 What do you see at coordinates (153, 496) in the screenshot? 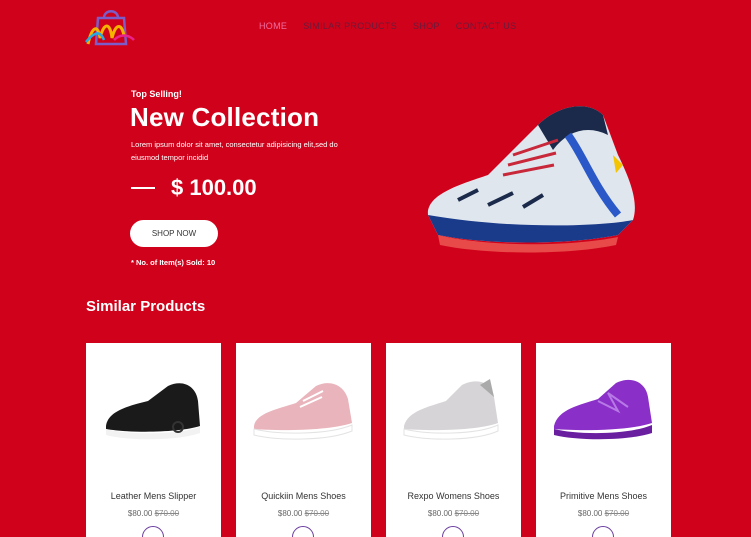
I see `product-name: Leather Mens Slipper` at bounding box center [153, 496].